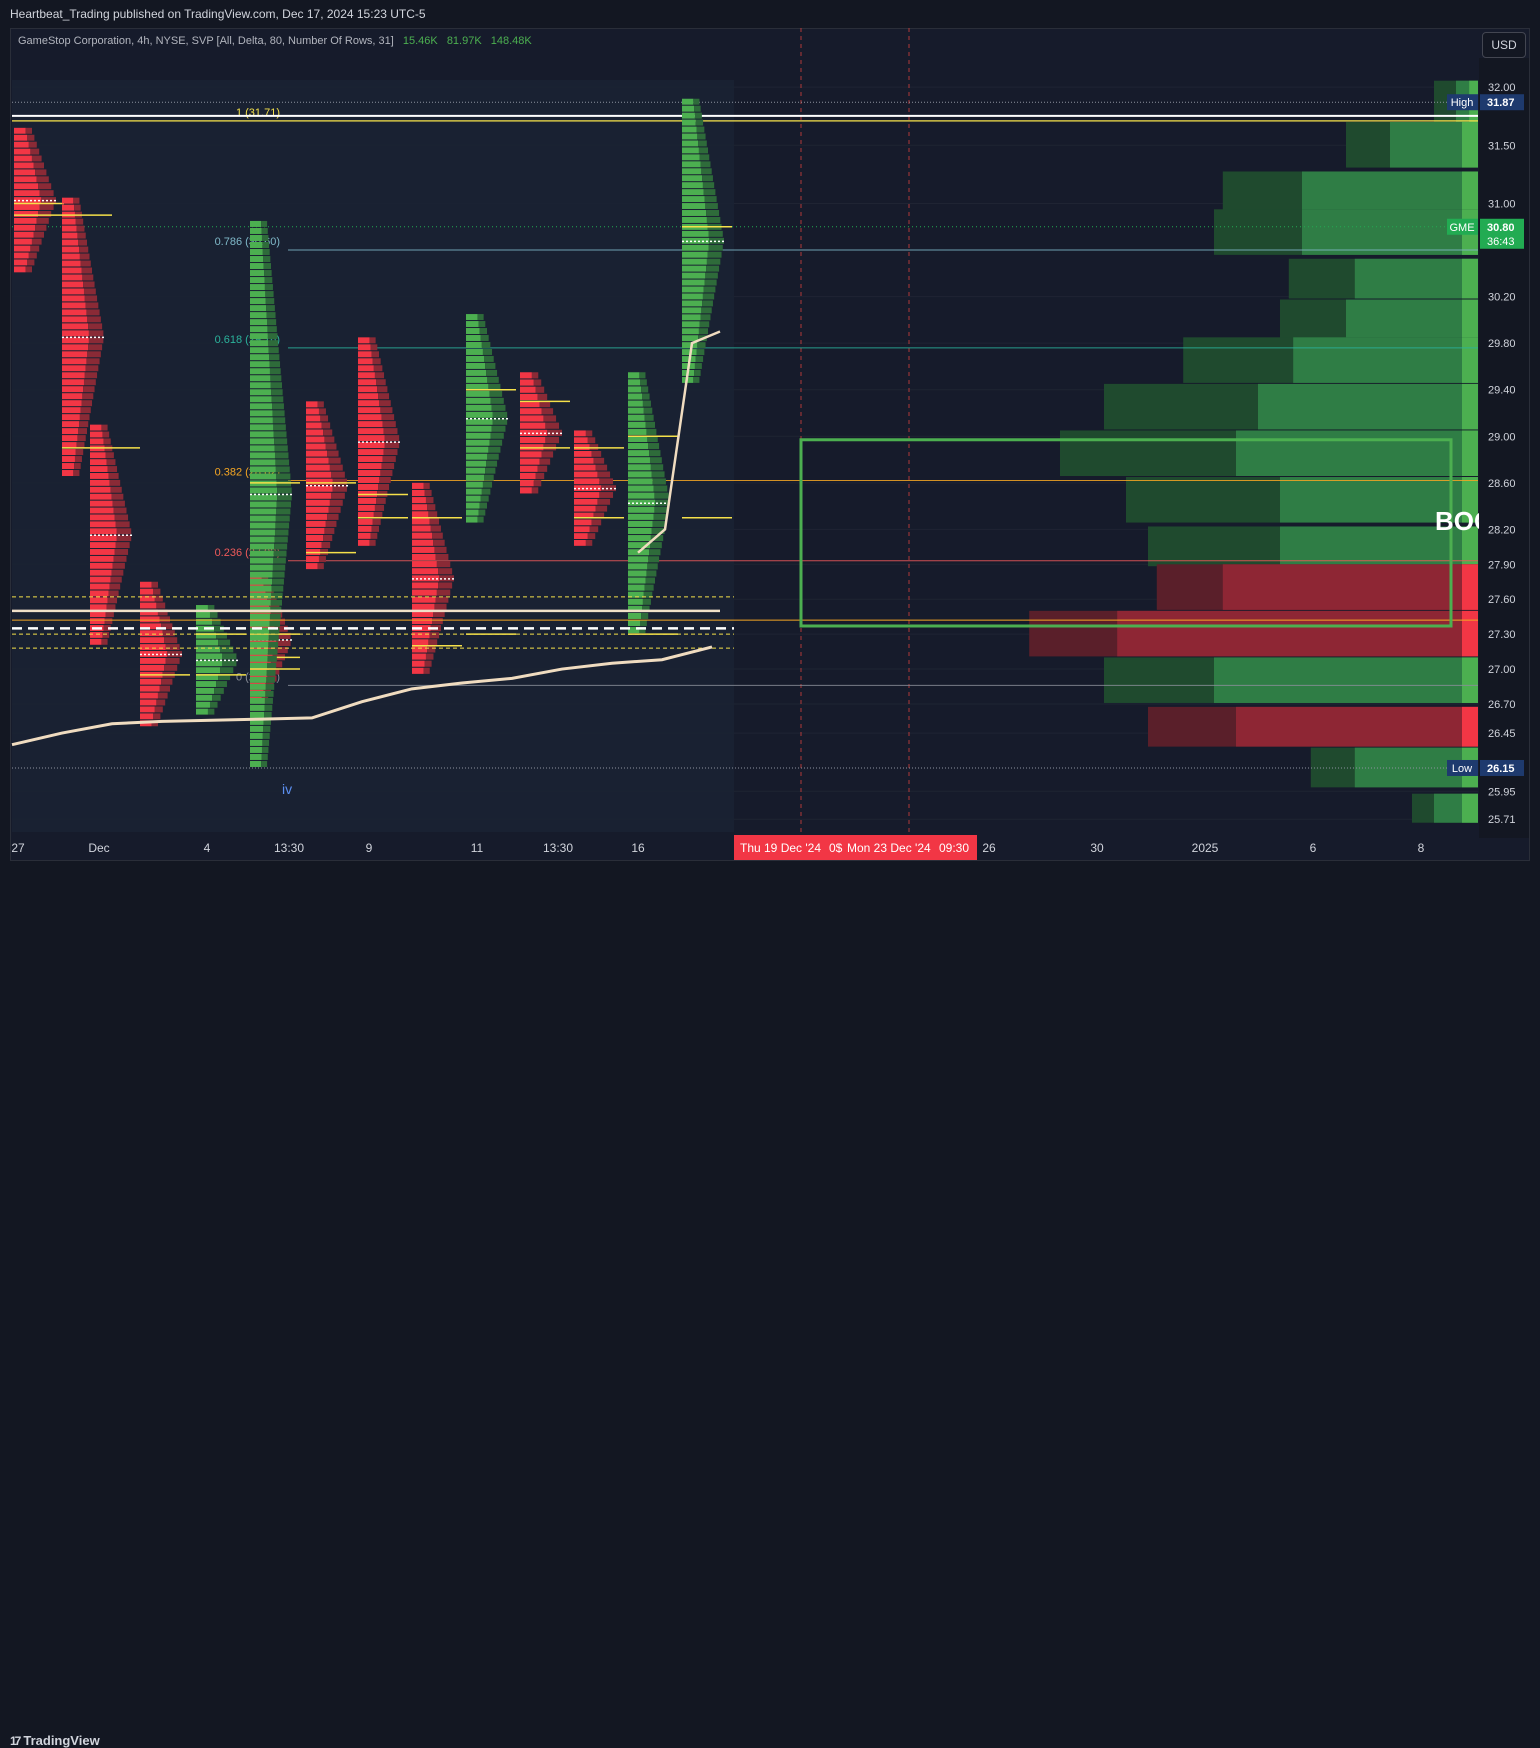 The image size is (1540, 1748). I want to click on price-axis-bg, so click(1504, 448).